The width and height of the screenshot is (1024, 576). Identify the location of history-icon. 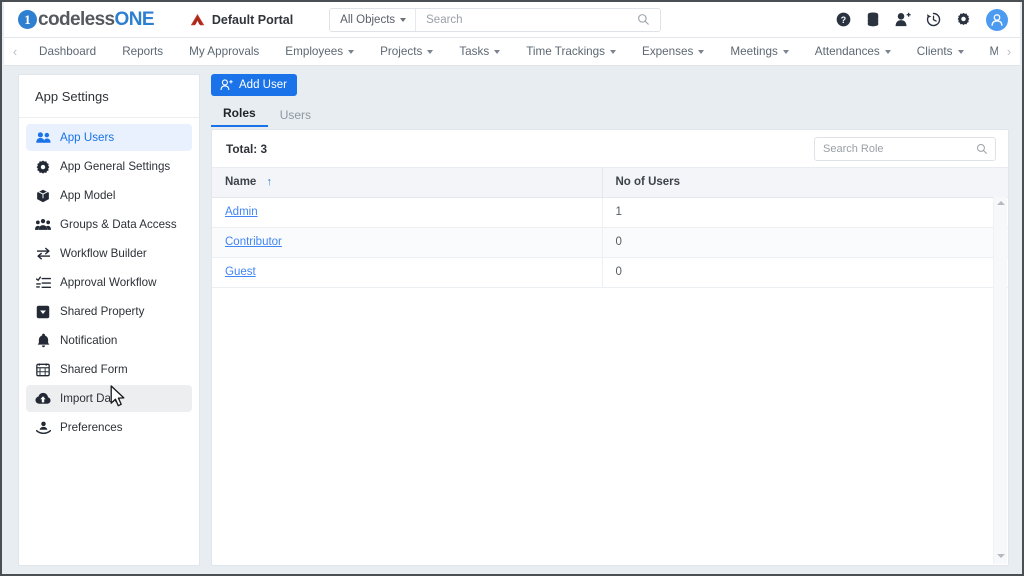
(933, 19).